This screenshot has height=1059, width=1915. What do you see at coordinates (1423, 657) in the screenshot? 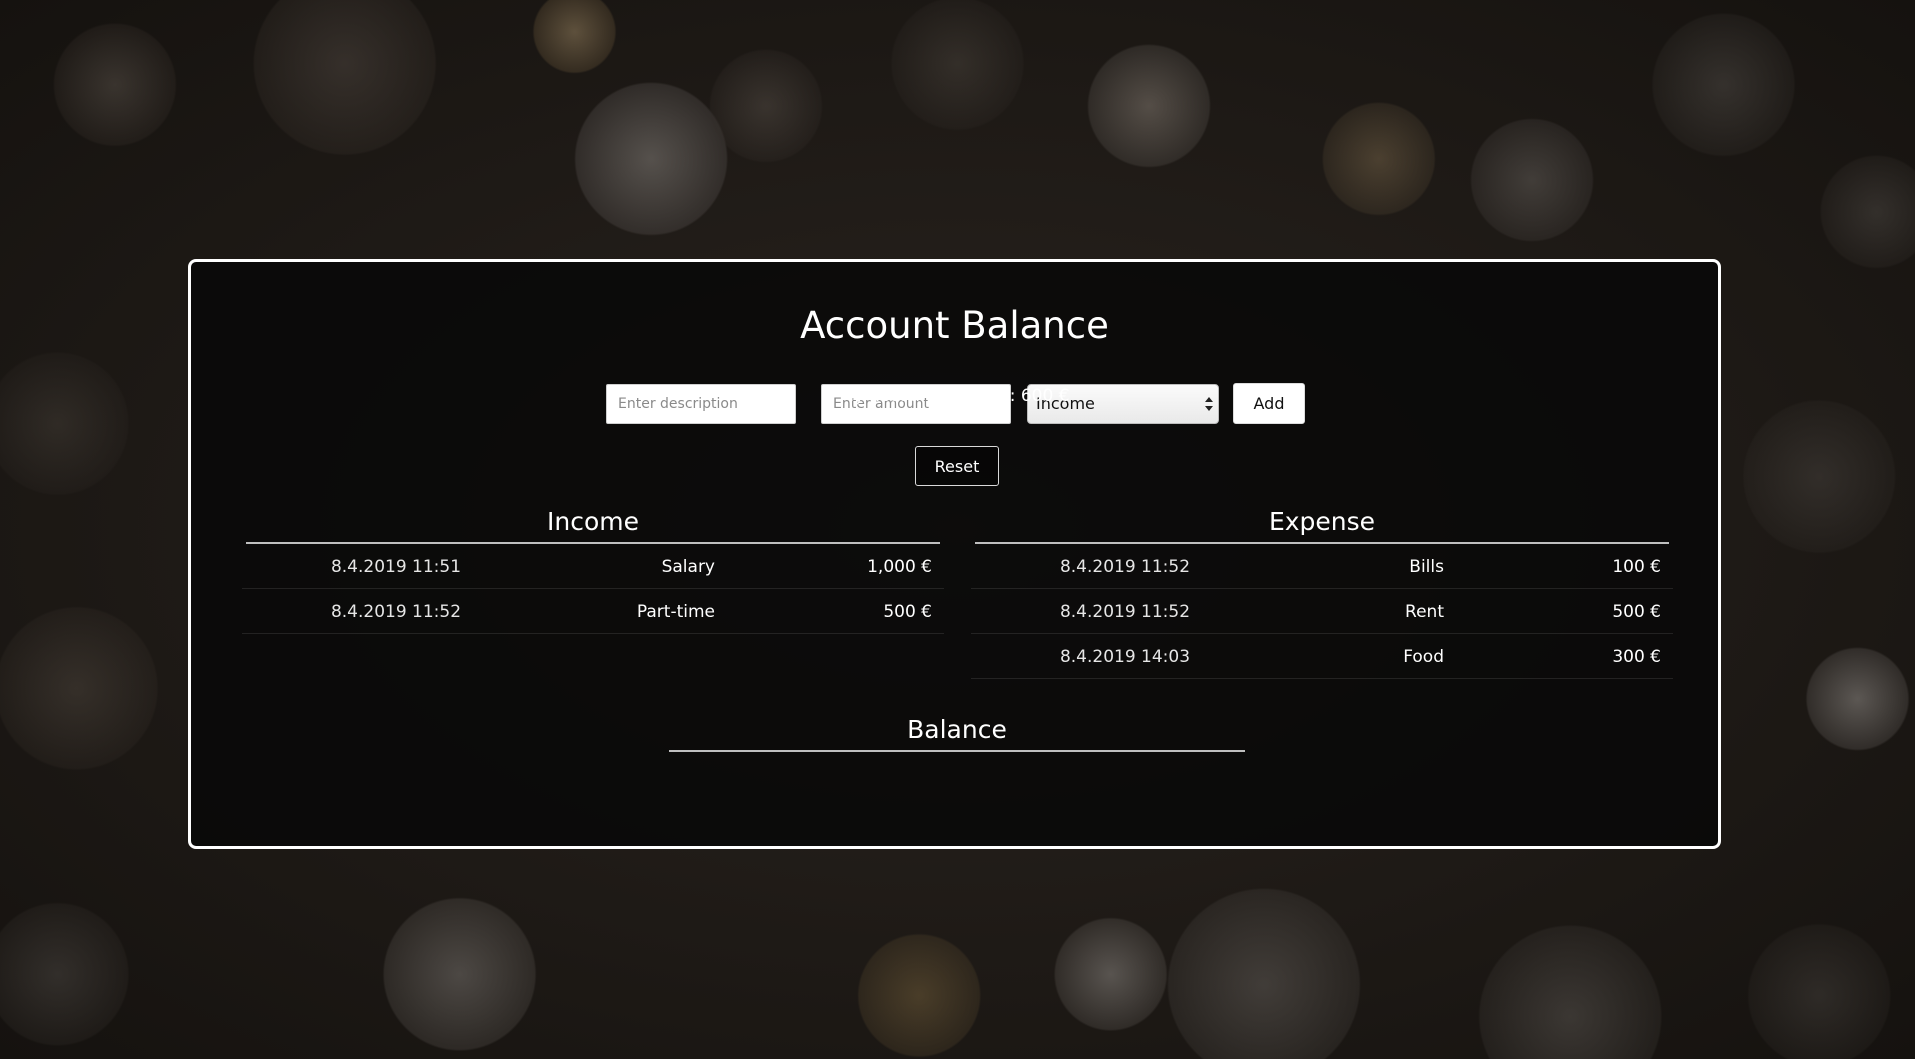
I see `expense-description: Food` at bounding box center [1423, 657].